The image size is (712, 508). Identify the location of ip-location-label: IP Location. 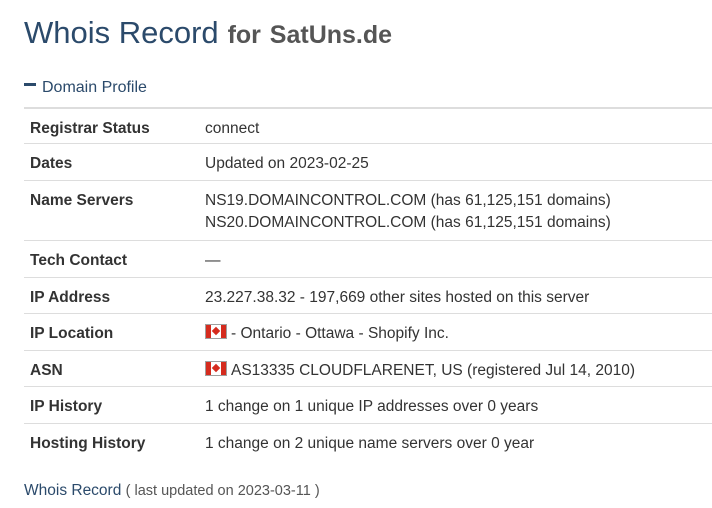
(72, 333).